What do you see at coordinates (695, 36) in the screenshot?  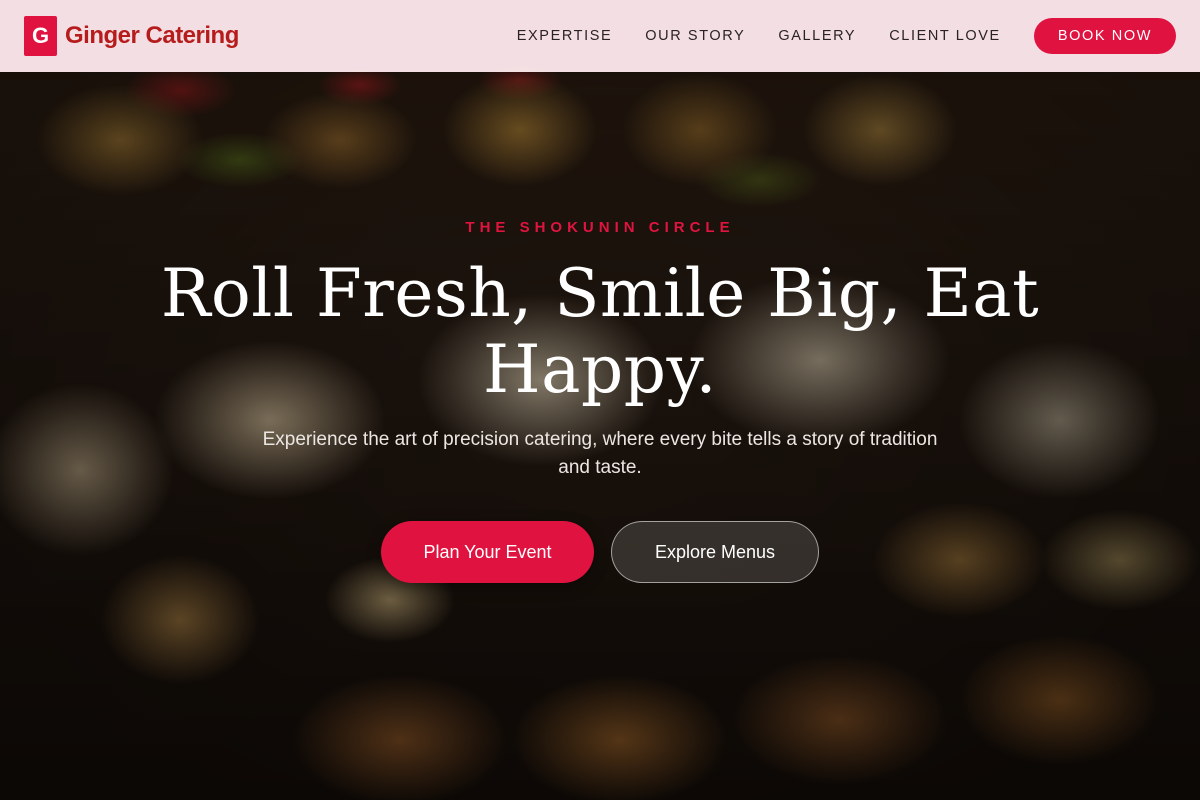 I see `nav-link-our-story: OUR STORY` at bounding box center [695, 36].